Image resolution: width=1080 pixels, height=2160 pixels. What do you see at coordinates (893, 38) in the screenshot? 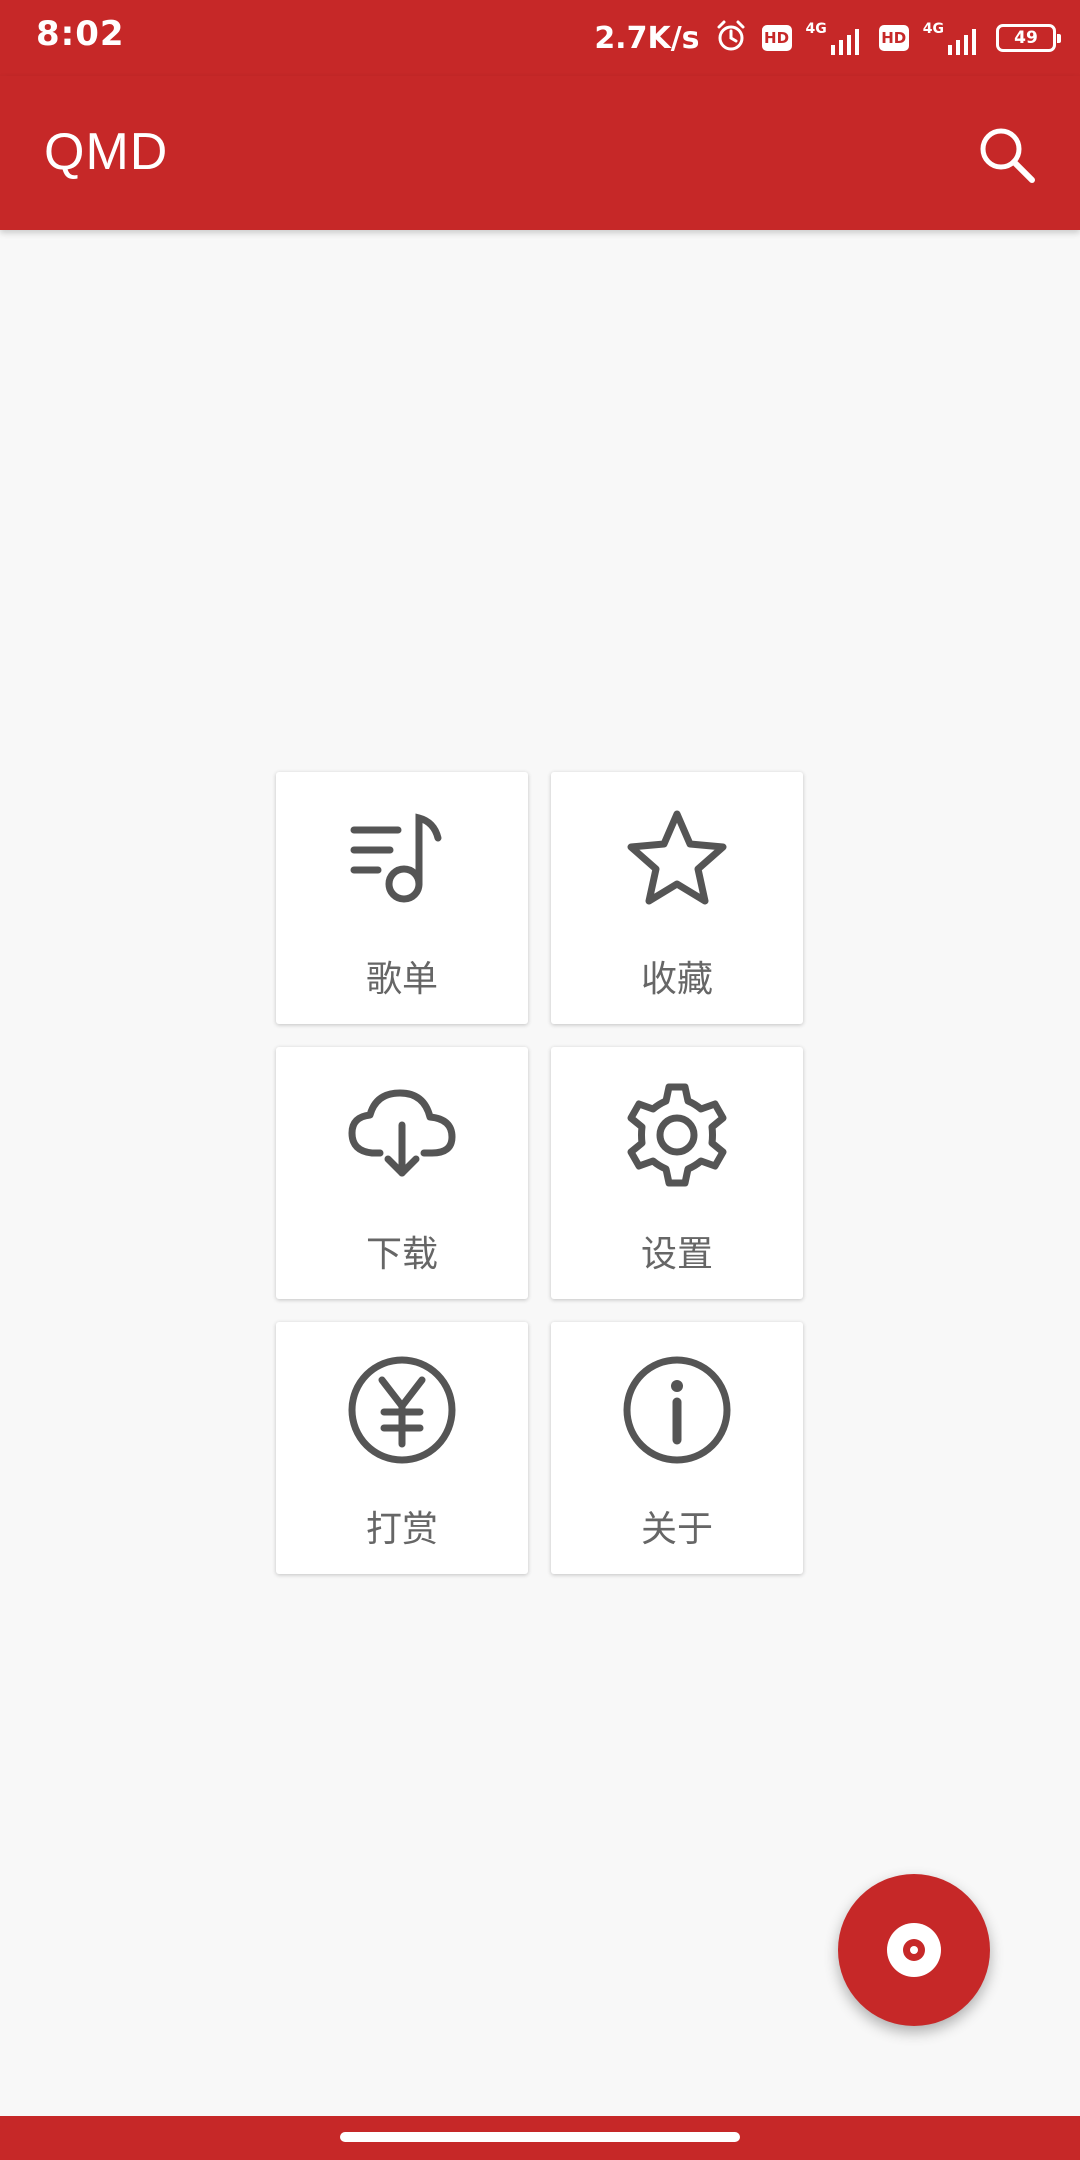
I see `hd-badge-2: HD` at bounding box center [893, 38].